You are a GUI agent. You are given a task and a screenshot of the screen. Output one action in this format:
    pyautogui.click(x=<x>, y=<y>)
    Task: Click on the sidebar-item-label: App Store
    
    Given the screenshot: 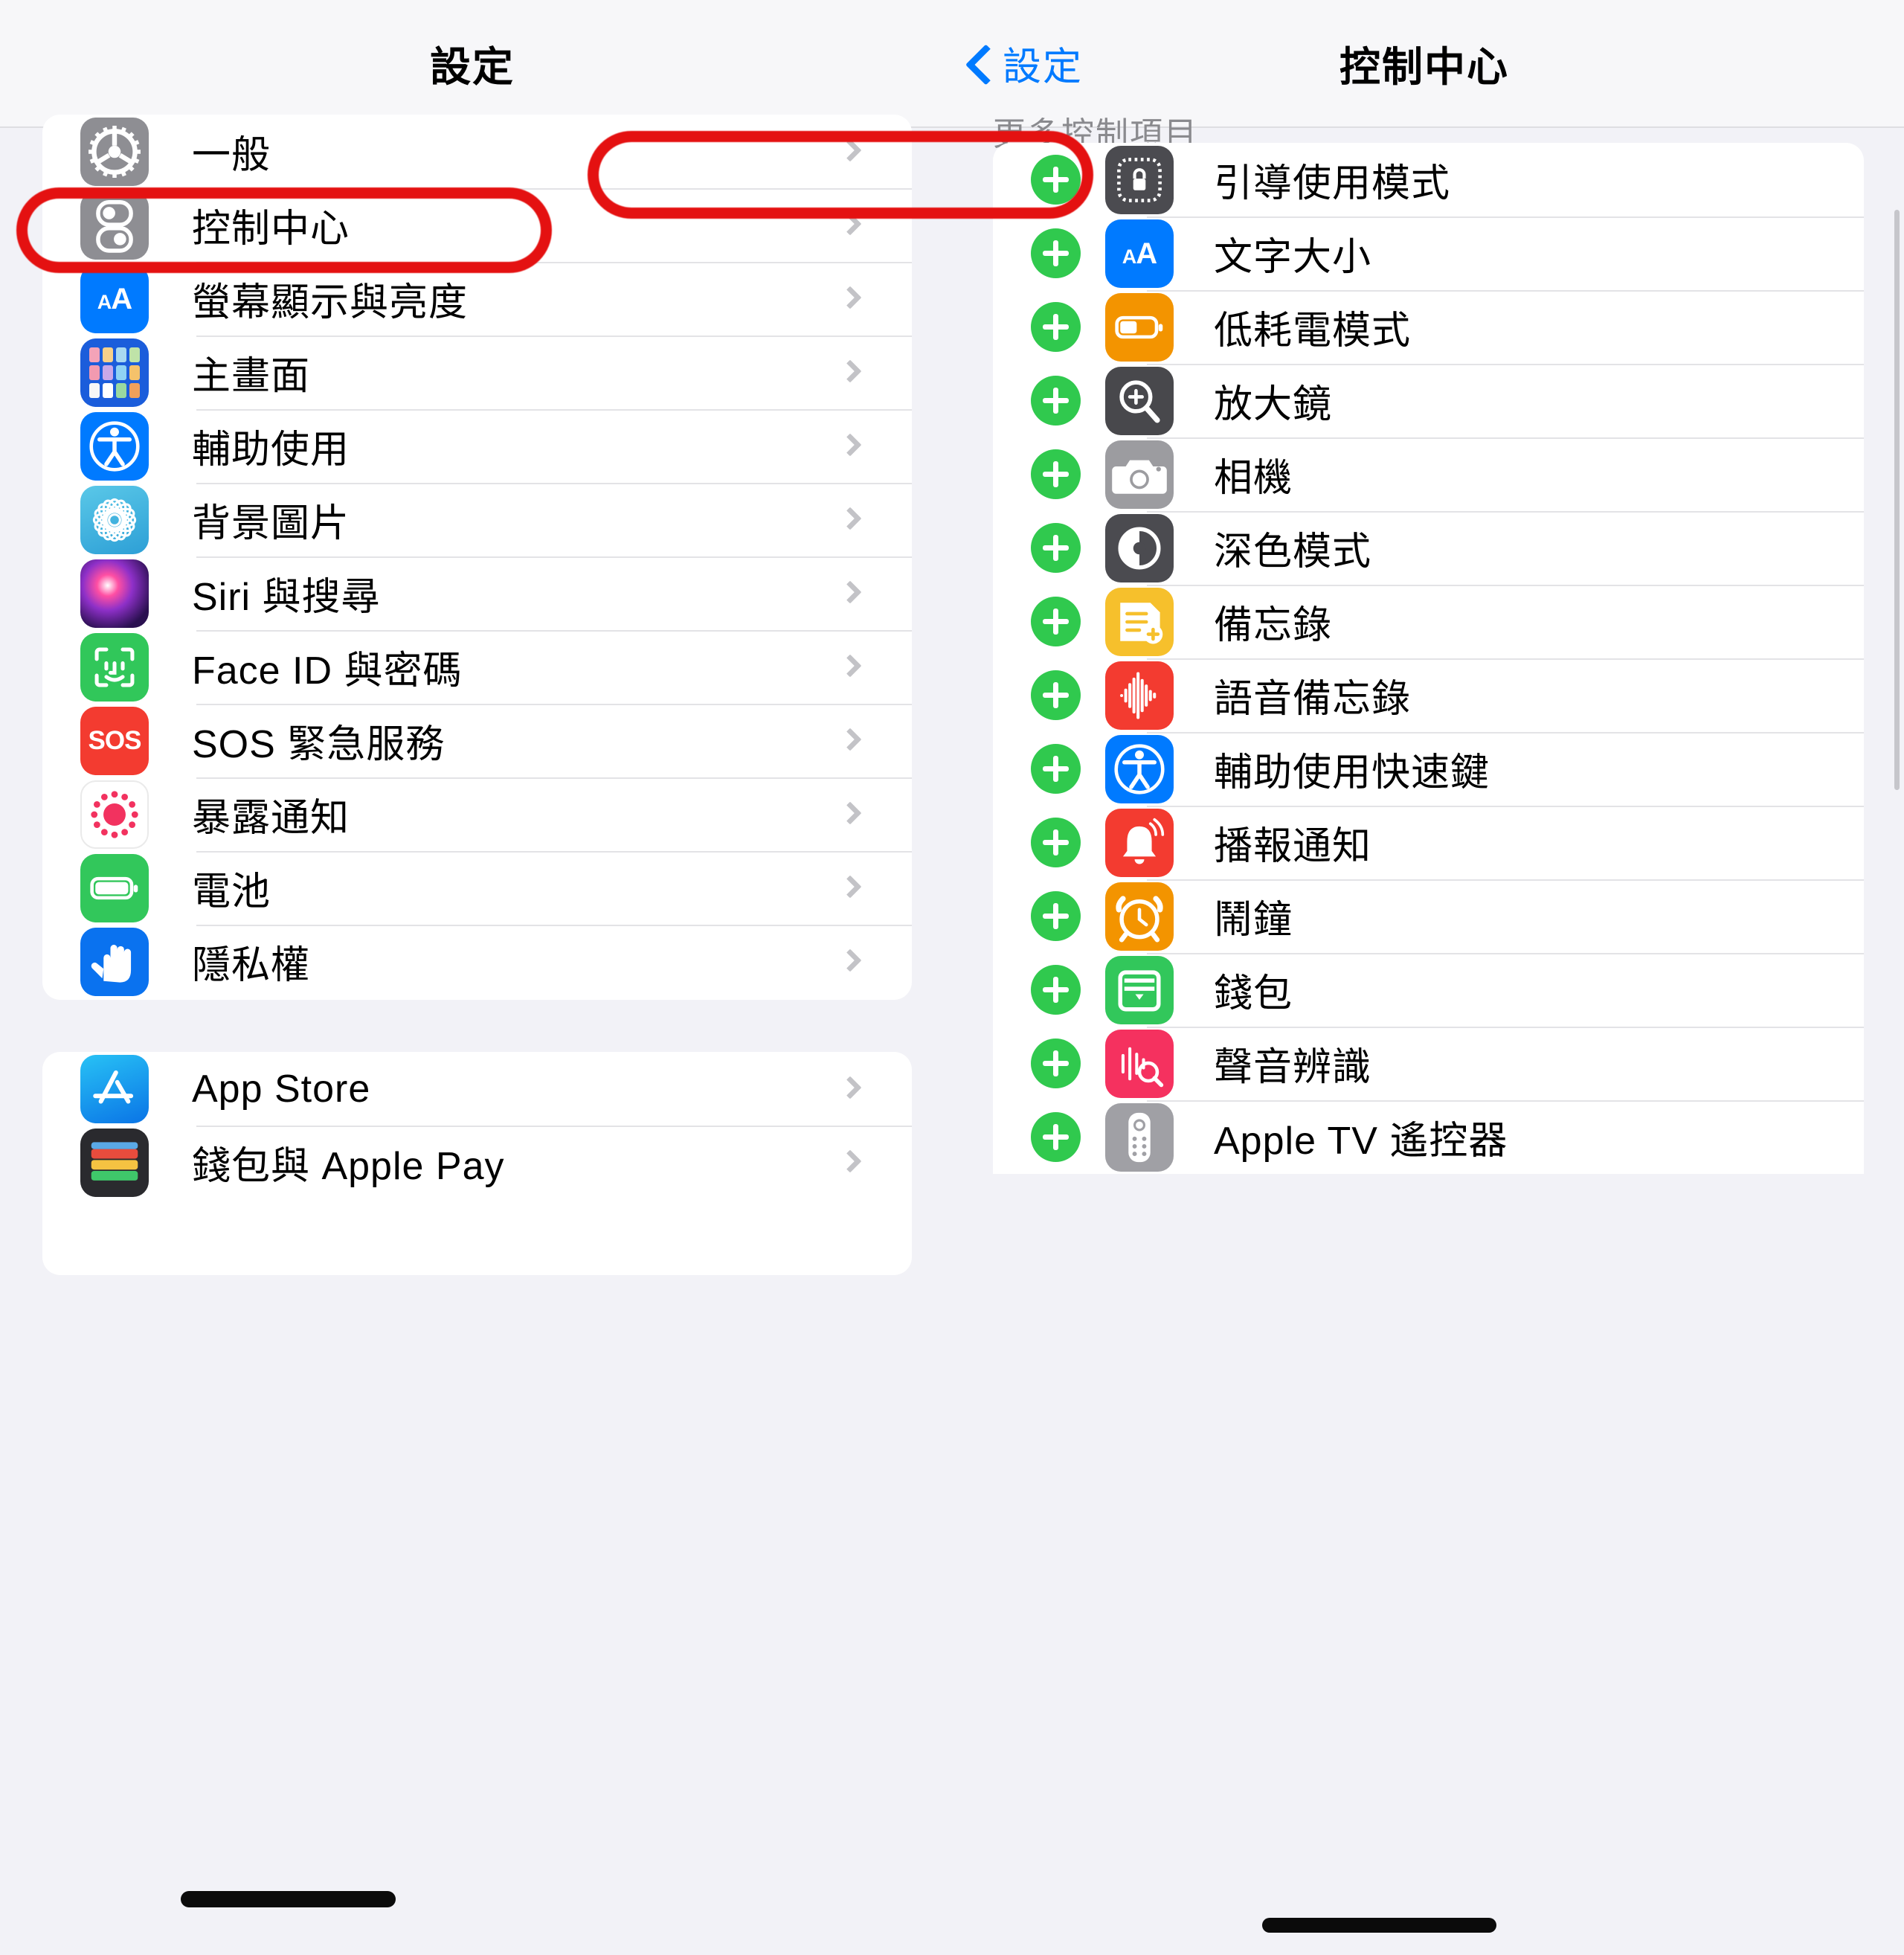 What is the action you would take?
    pyautogui.click(x=281, y=1089)
    